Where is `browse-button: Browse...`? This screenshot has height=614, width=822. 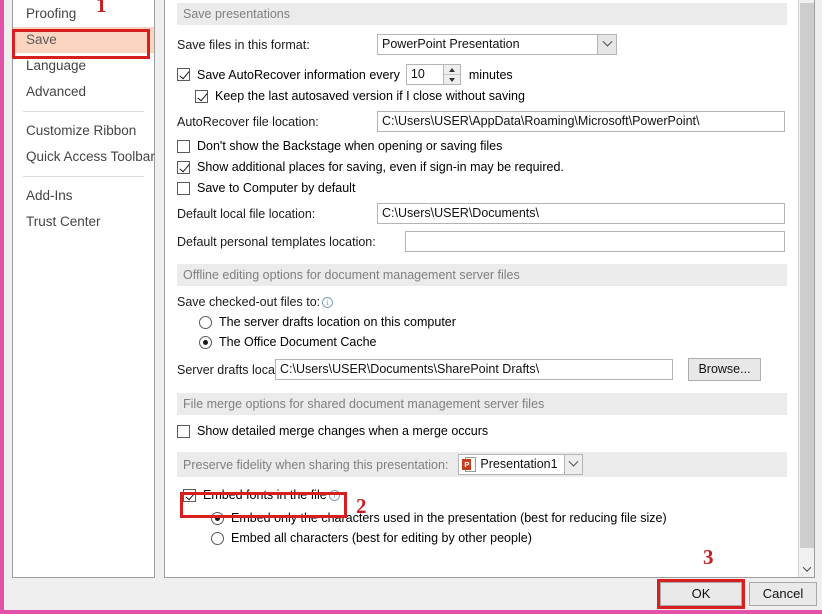
browse-button: Browse... is located at coordinates (724, 369).